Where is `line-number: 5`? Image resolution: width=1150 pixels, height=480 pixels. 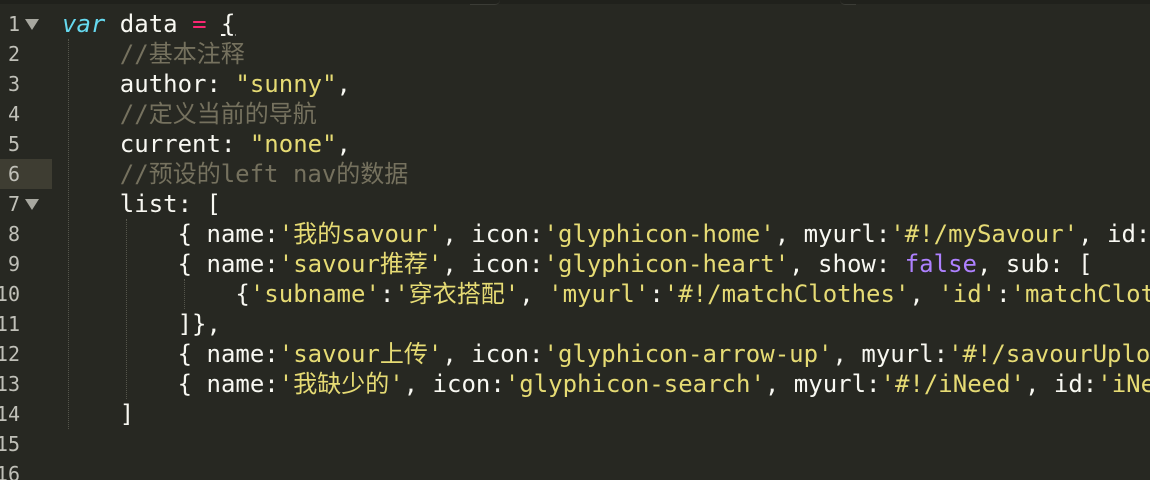 line-number: 5 is located at coordinates (13, 144).